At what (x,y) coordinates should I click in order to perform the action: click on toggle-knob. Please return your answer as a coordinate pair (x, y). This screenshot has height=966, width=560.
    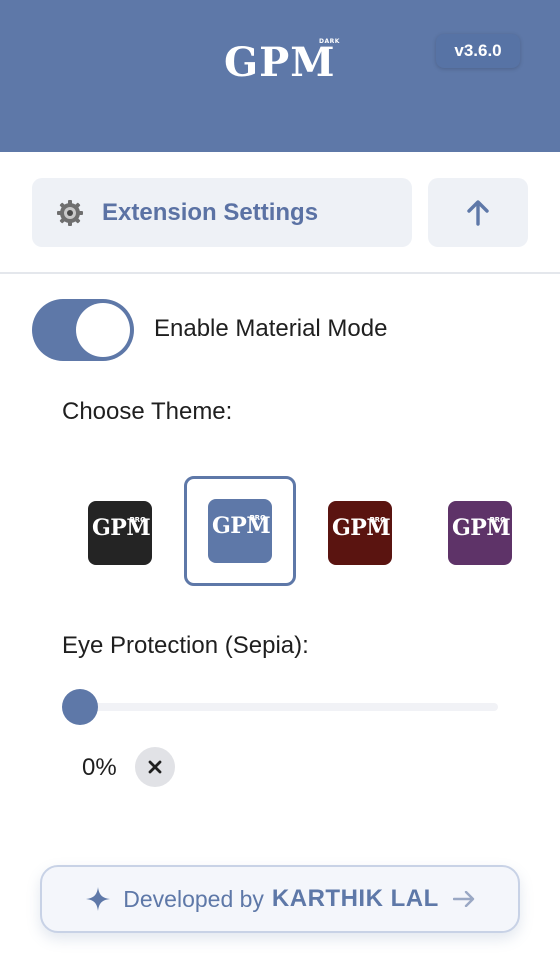
    Looking at the image, I should click on (103, 330).